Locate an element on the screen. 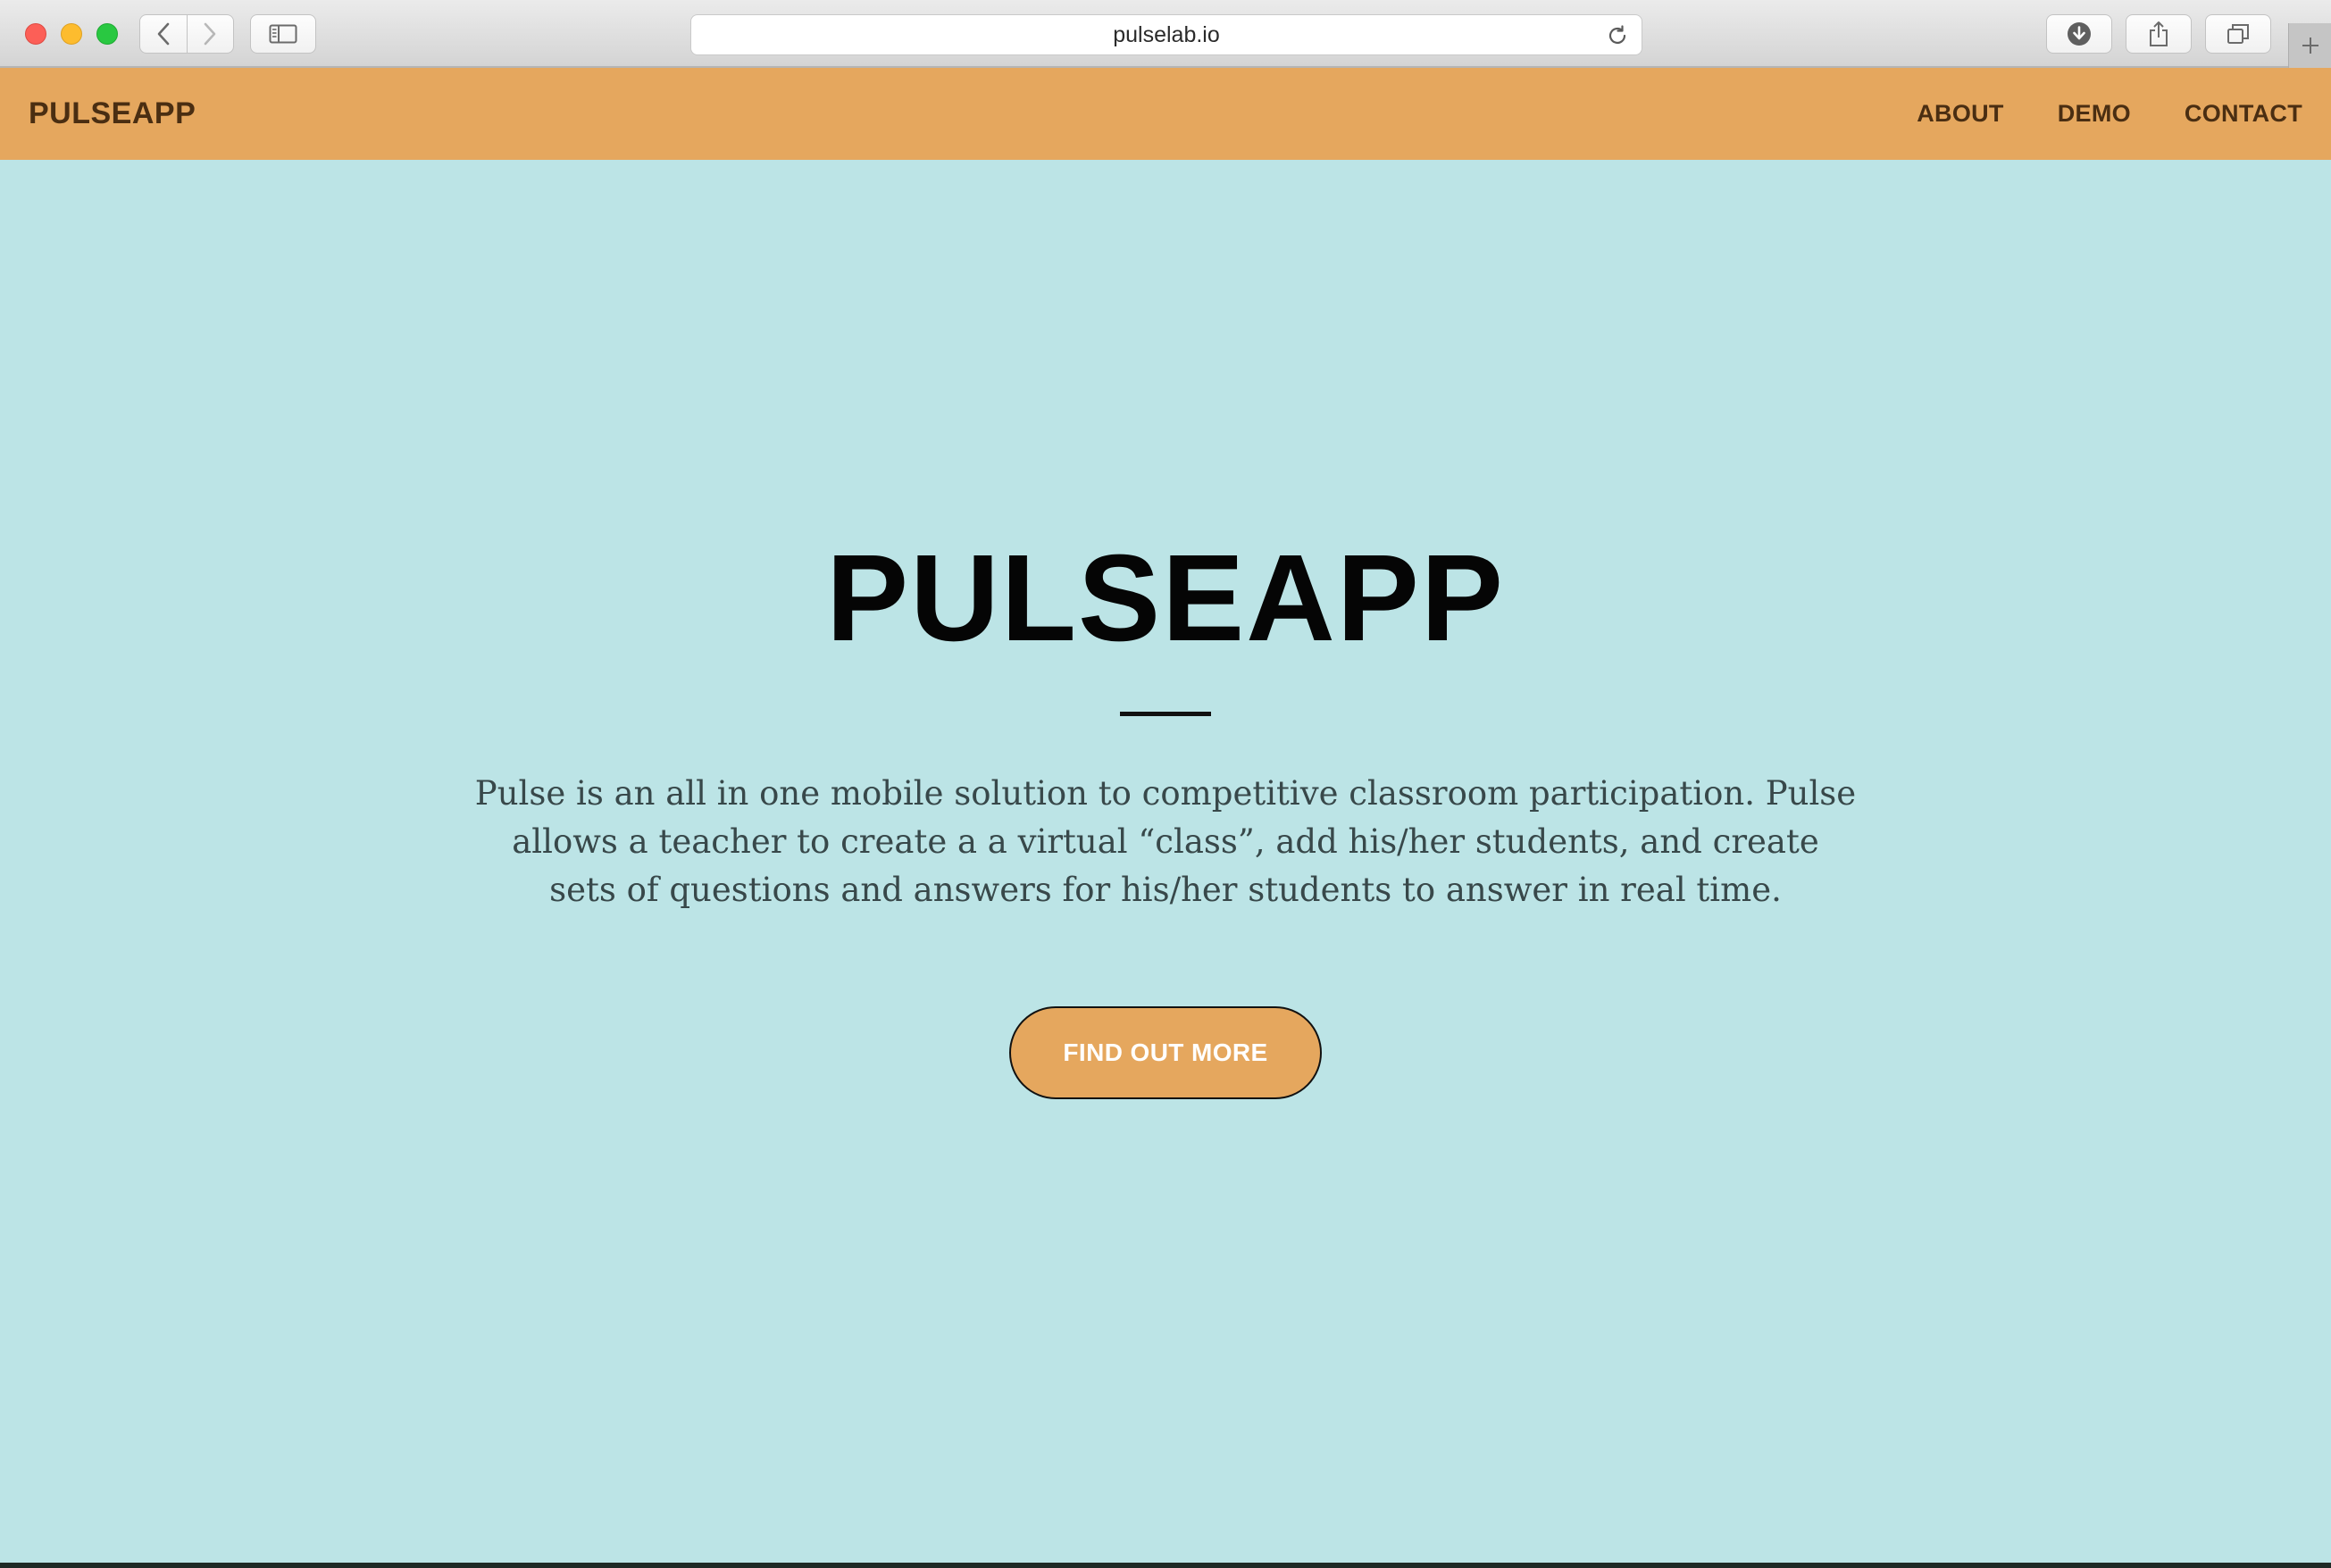  new-tab-button is located at coordinates (2309, 45).